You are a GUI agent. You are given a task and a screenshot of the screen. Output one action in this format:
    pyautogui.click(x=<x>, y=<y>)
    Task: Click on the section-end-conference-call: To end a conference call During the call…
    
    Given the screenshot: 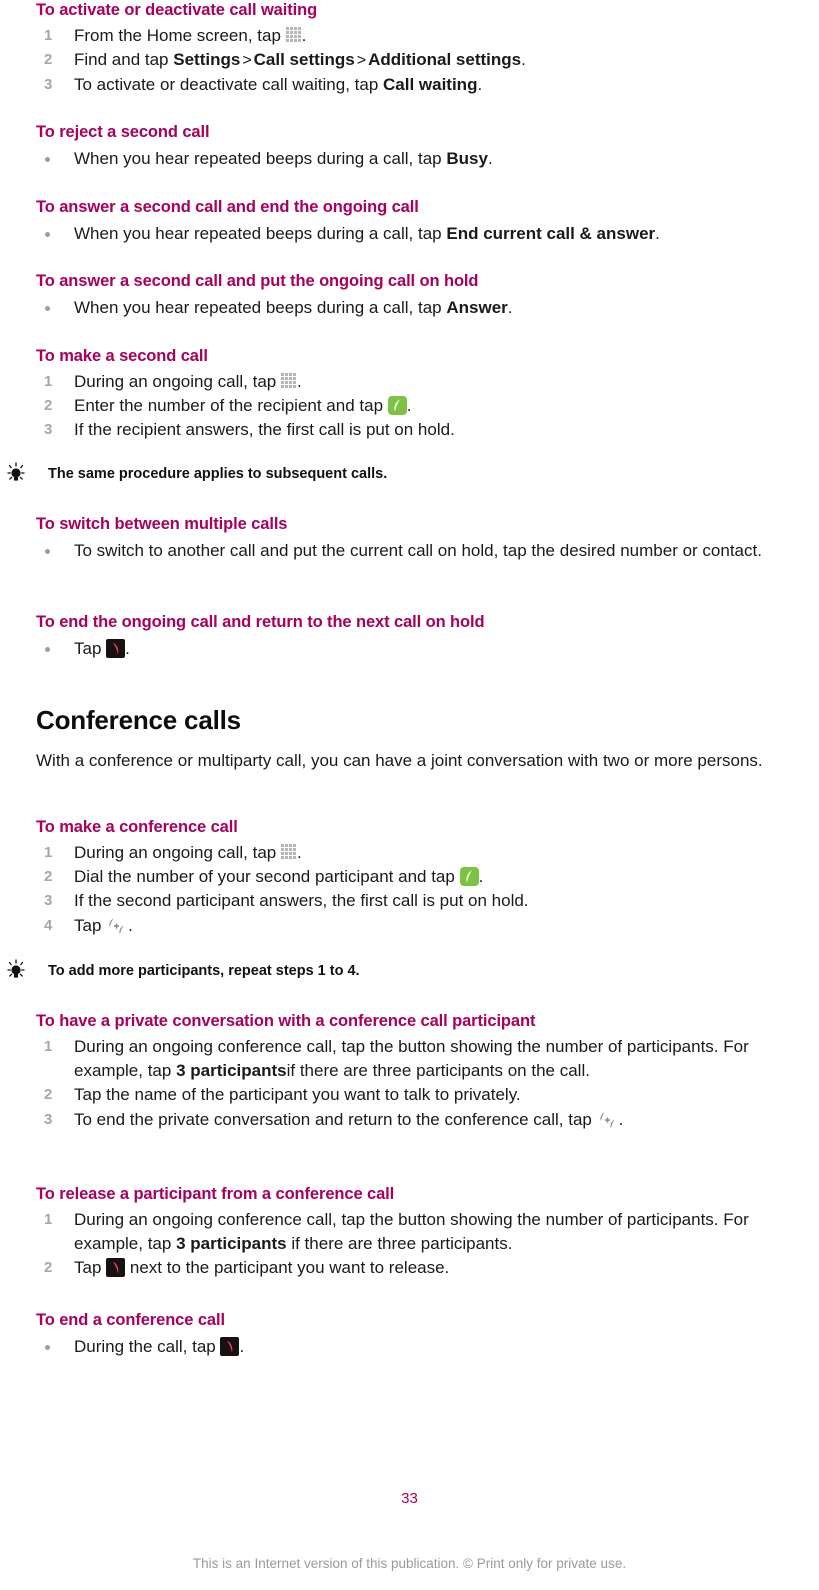 What is the action you would take?
    pyautogui.click(x=421, y=1334)
    